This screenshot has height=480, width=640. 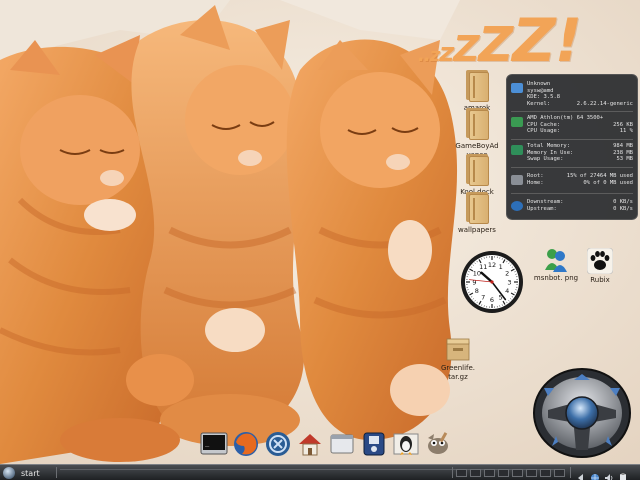 I want to click on analog-clock-widget: 1 2 3 4 5 6 7 8 9 10 11 12, so click(x=492, y=282).